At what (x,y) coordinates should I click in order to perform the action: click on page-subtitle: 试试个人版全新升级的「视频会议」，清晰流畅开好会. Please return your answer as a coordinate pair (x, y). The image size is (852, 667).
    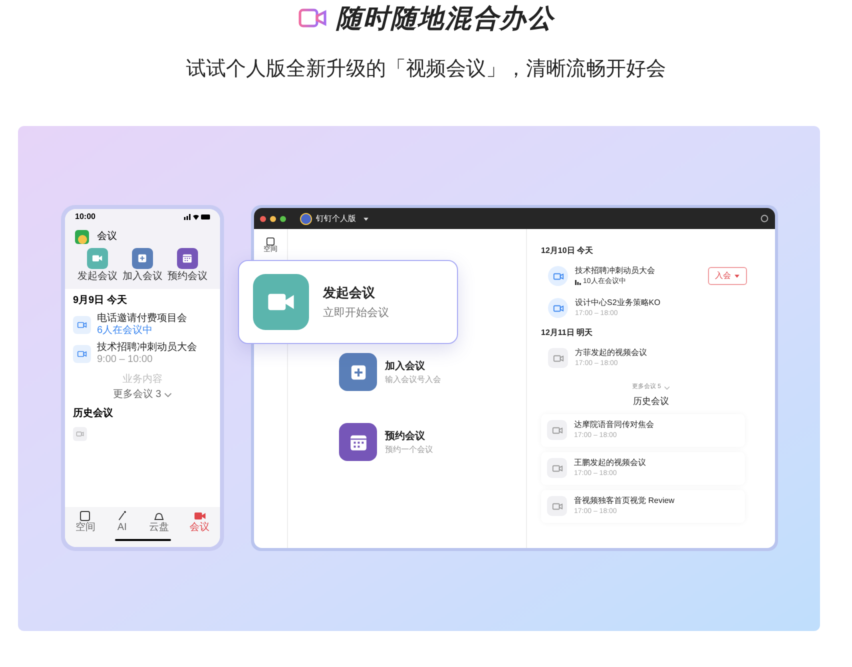
    Looking at the image, I should click on (426, 69).